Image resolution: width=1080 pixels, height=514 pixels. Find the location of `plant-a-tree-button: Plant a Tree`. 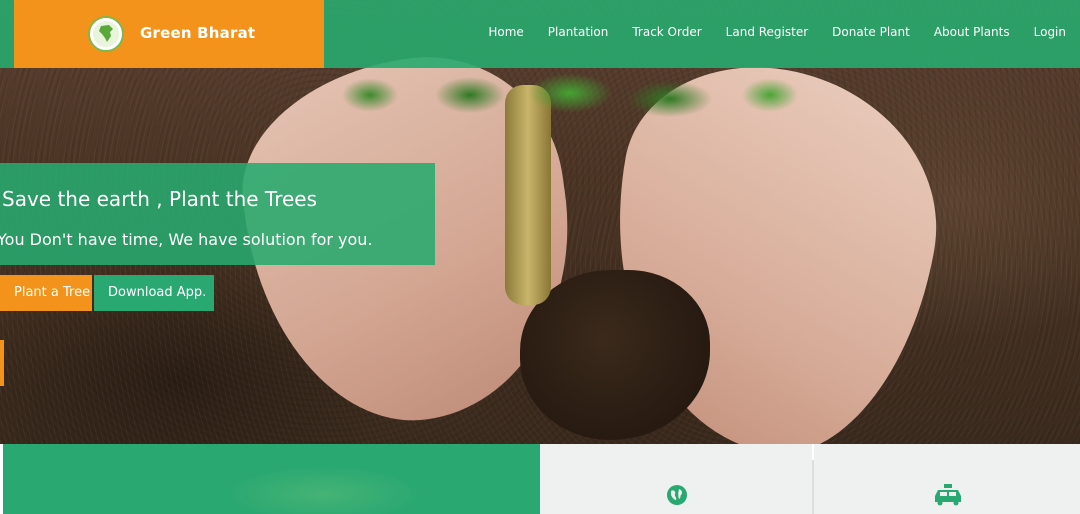

plant-a-tree-button: Plant a Tree is located at coordinates (46, 293).